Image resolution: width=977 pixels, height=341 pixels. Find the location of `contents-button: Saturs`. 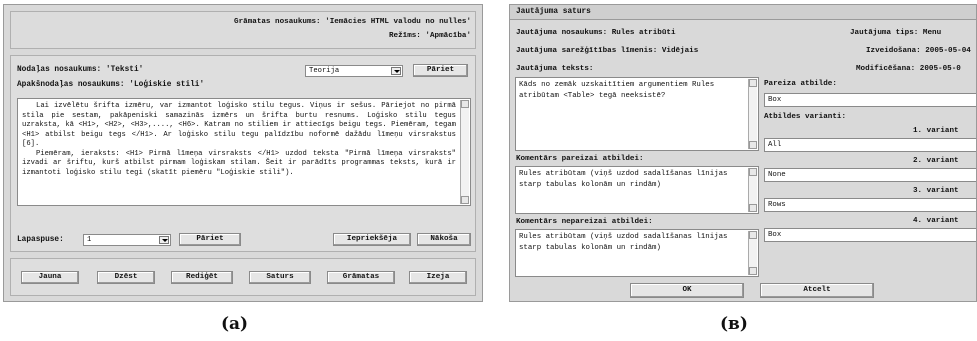

contents-button: Saturs is located at coordinates (280, 277).